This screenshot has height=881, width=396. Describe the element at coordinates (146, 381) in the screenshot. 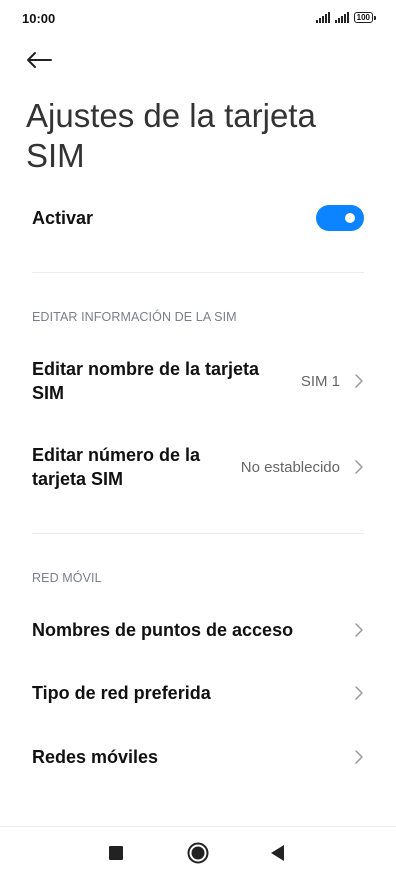

I see `edit-sim-name-label: Editar nombre de la tarjeta SIM` at that location.